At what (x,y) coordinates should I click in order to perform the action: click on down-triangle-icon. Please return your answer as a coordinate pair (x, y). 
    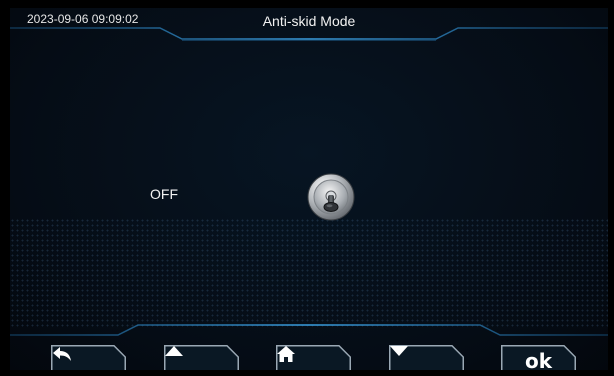
    Looking at the image, I should click on (399, 351).